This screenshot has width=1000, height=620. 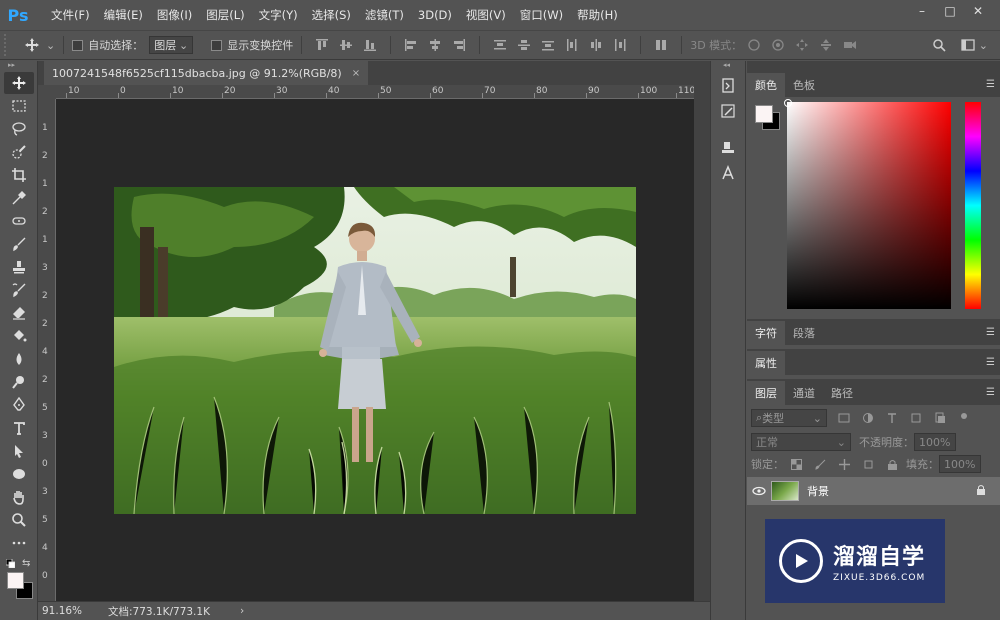 I want to click on vertical-ruler: 1 2 1 2 1 3 2 2 4 2 5 3 0 3 5 4 0, so click(x=47, y=350).